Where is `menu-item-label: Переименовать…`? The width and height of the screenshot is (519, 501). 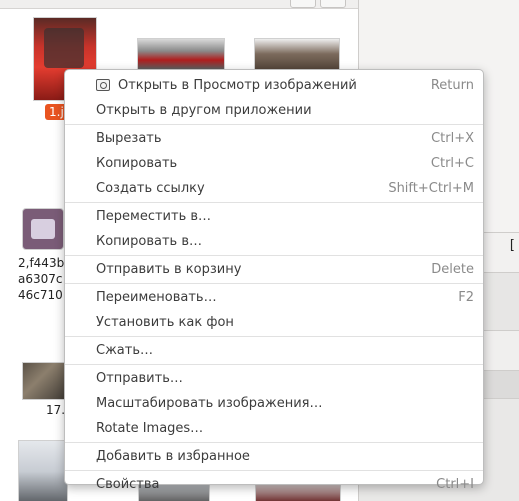 menu-item-label: Переименовать… is located at coordinates (156, 297).